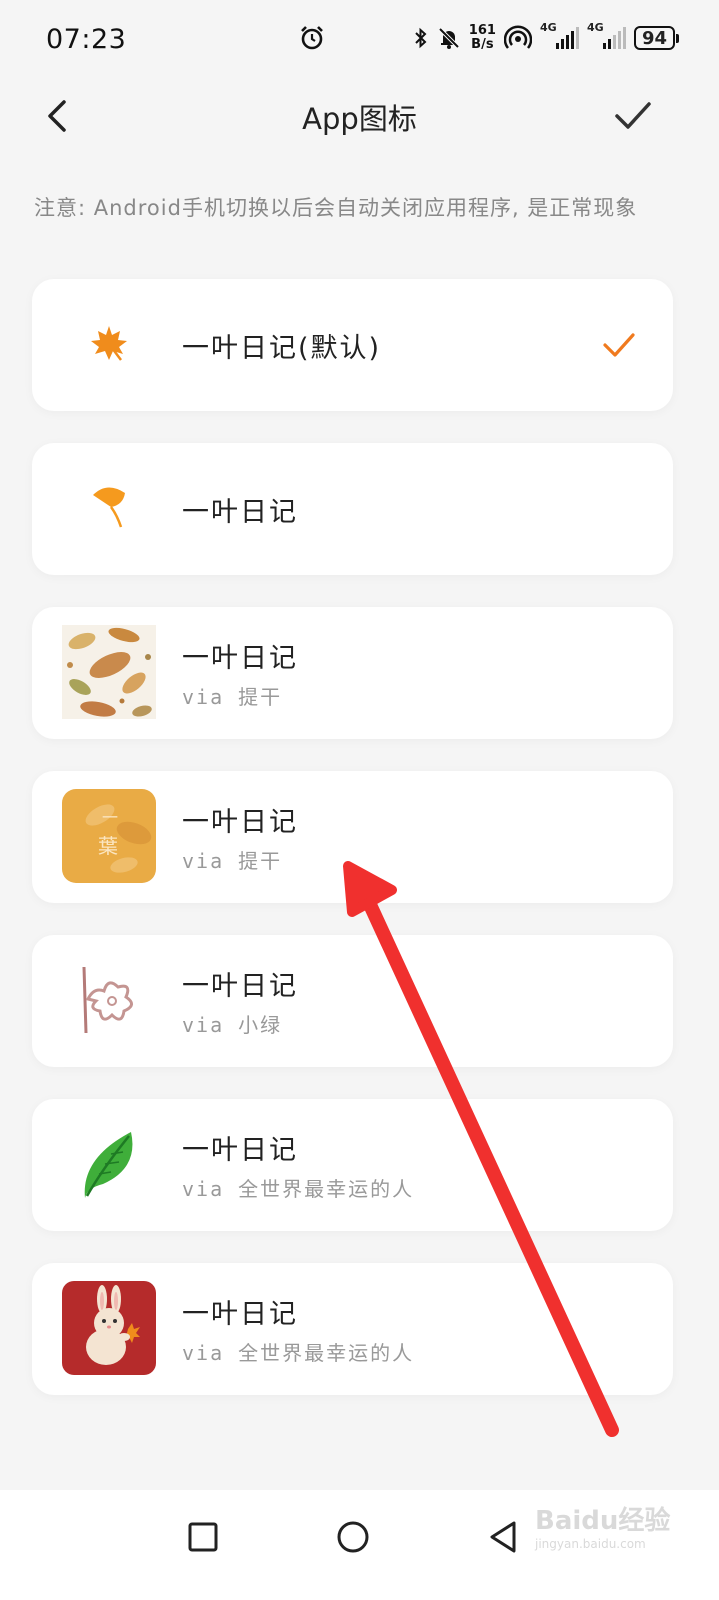  I want to click on yellow-leaf-calligraphy-icon: 一 葉, so click(109, 836).